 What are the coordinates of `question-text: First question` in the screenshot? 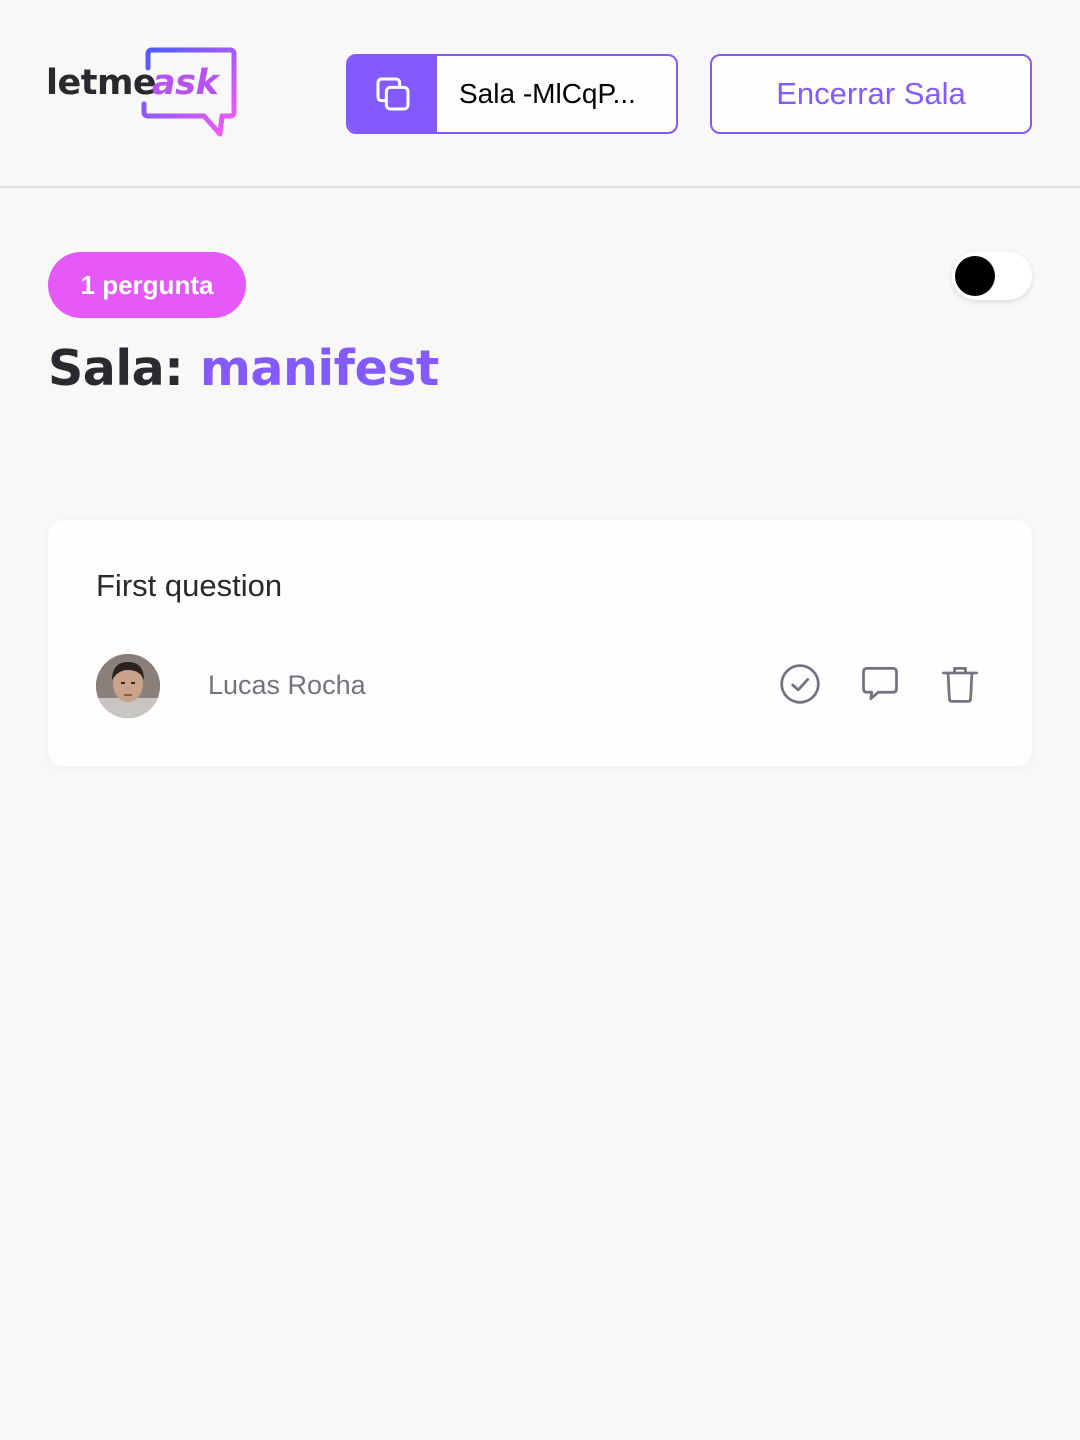 It's located at (189, 585).